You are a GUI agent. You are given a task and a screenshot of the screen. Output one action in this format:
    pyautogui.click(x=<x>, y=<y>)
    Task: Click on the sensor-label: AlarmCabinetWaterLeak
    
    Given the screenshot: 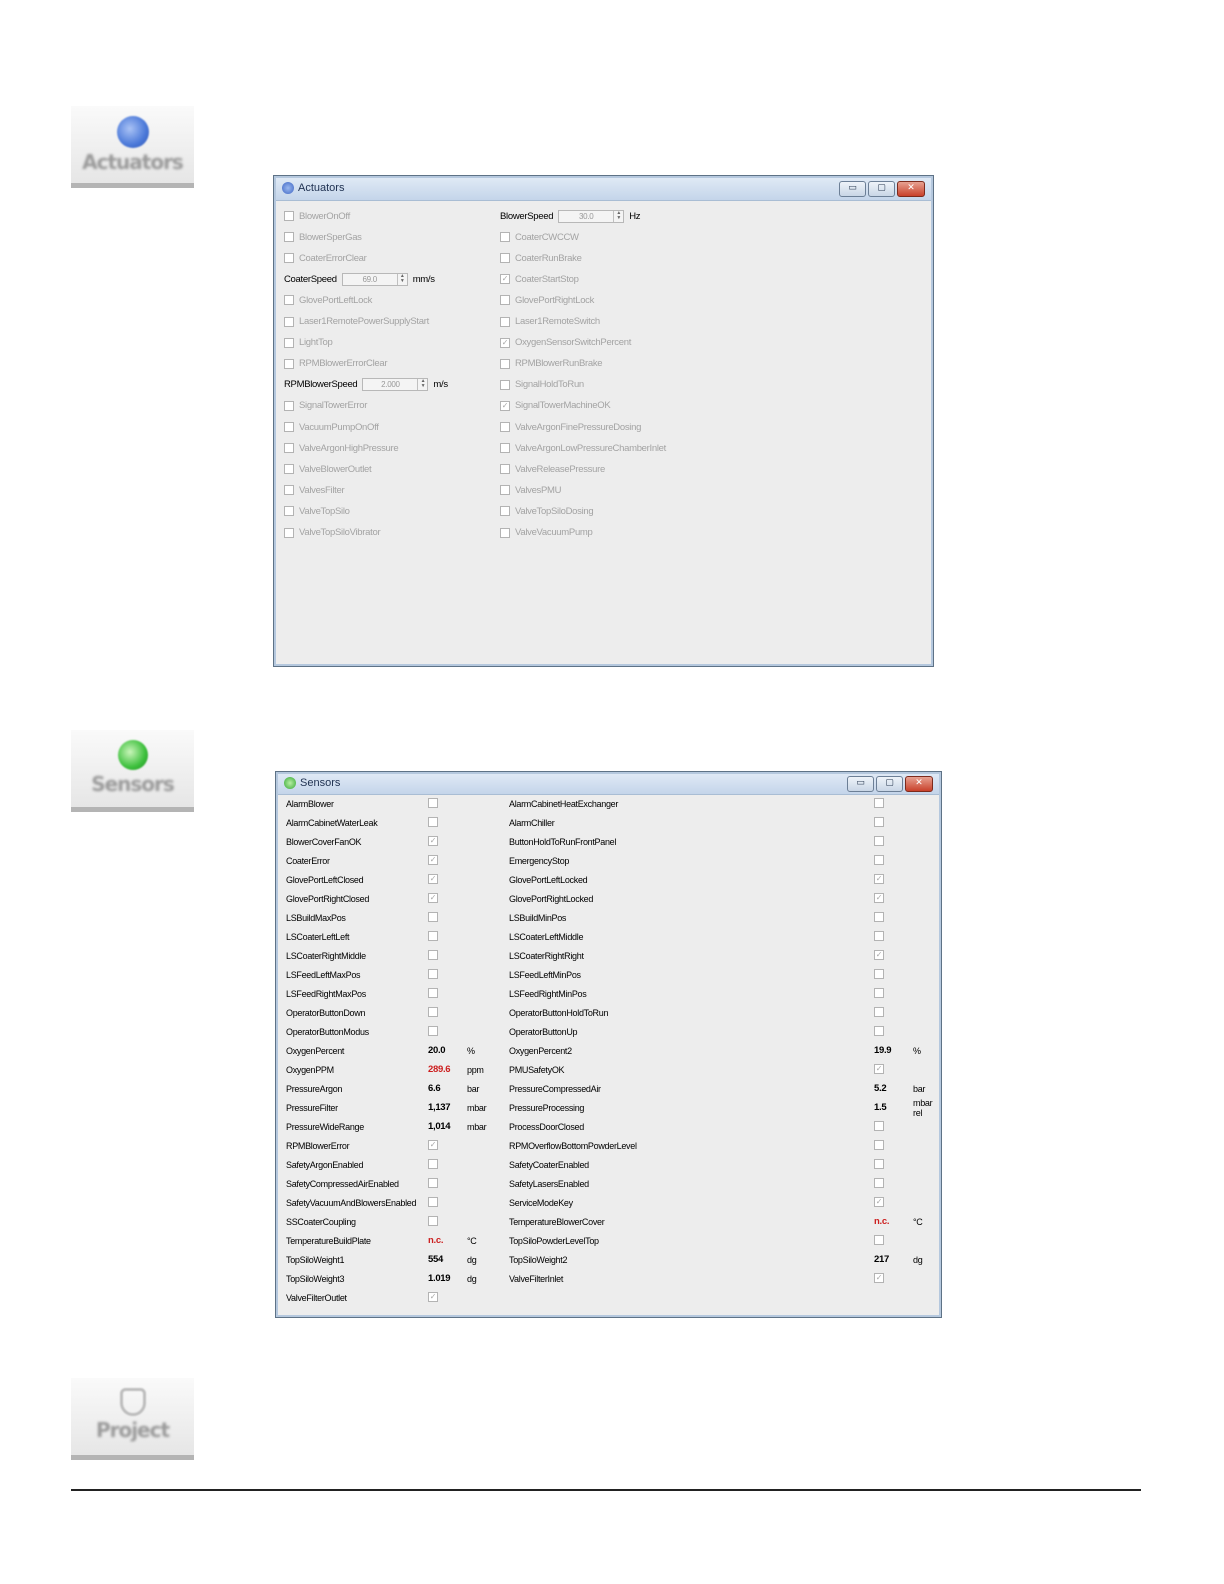 What is the action you would take?
    pyautogui.click(x=332, y=822)
    